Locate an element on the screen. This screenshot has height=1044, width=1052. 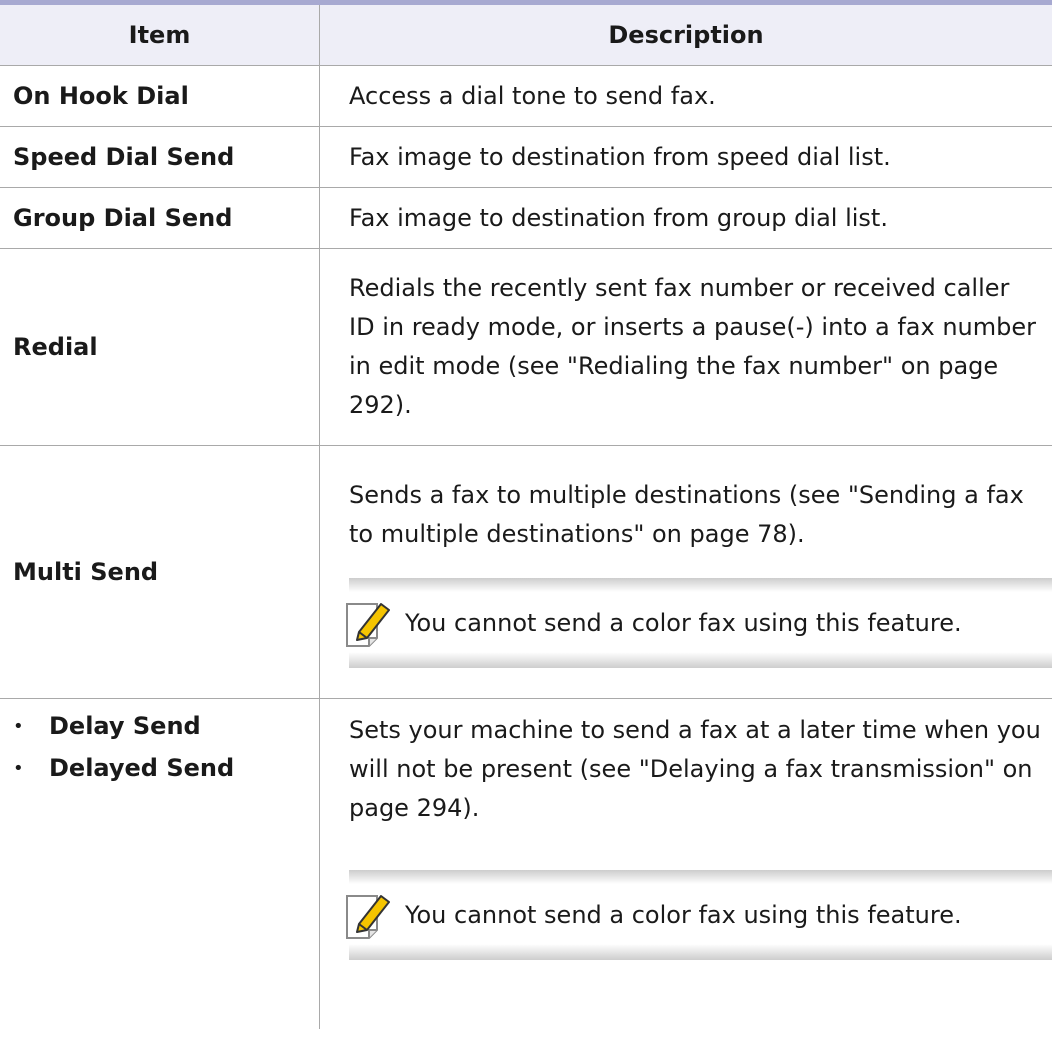
table-row-item: Speed Dial Send is located at coordinates (160, 157).